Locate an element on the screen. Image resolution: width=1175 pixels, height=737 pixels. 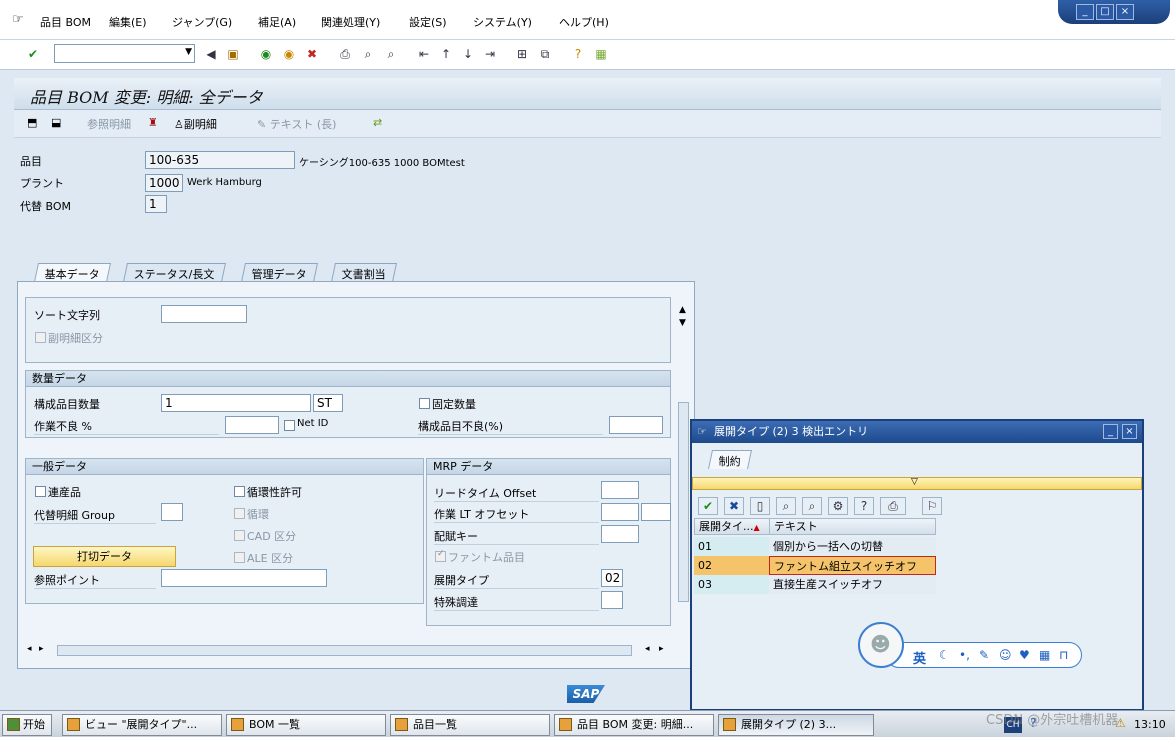
next-page-icon: ↓ is located at coordinates (468, 54).